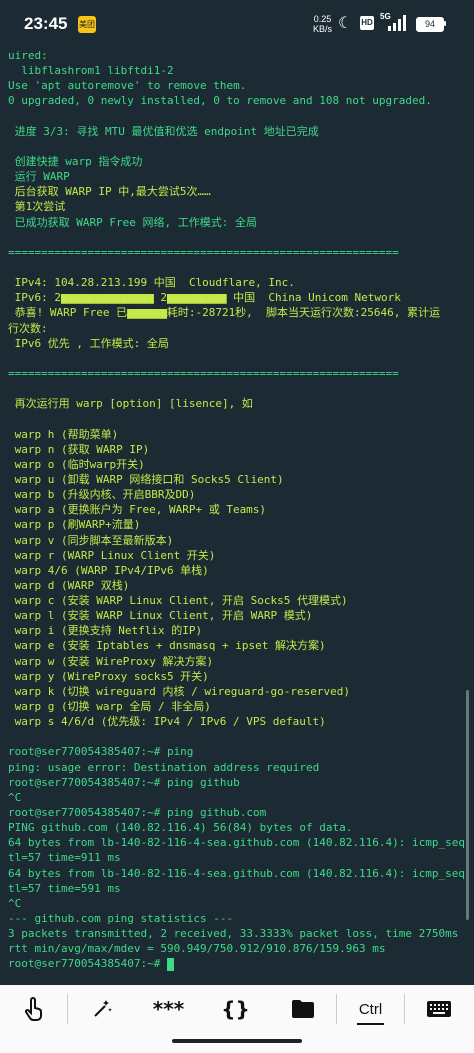 This screenshot has height=1053, width=474. I want to click on magic-wand-icon, so click(102, 1008).